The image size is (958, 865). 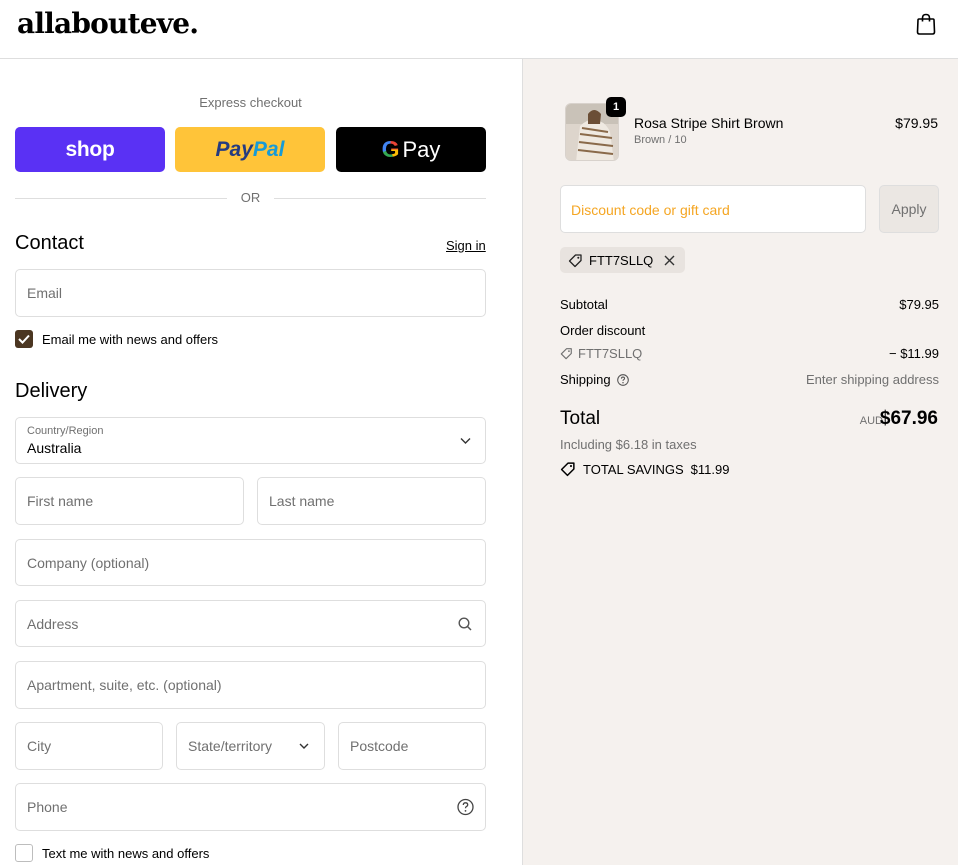 I want to click on country-select: Country/Region Australia, so click(x=250, y=440).